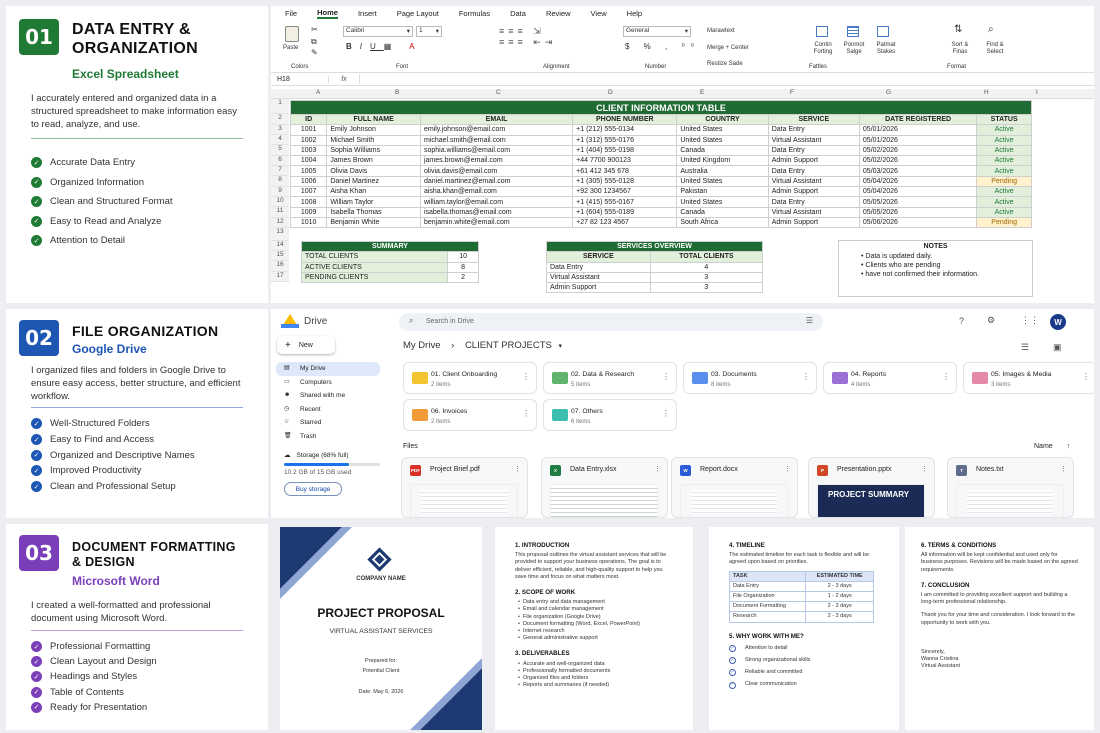  I want to click on table-cell: Michael Smith, so click(373, 140).